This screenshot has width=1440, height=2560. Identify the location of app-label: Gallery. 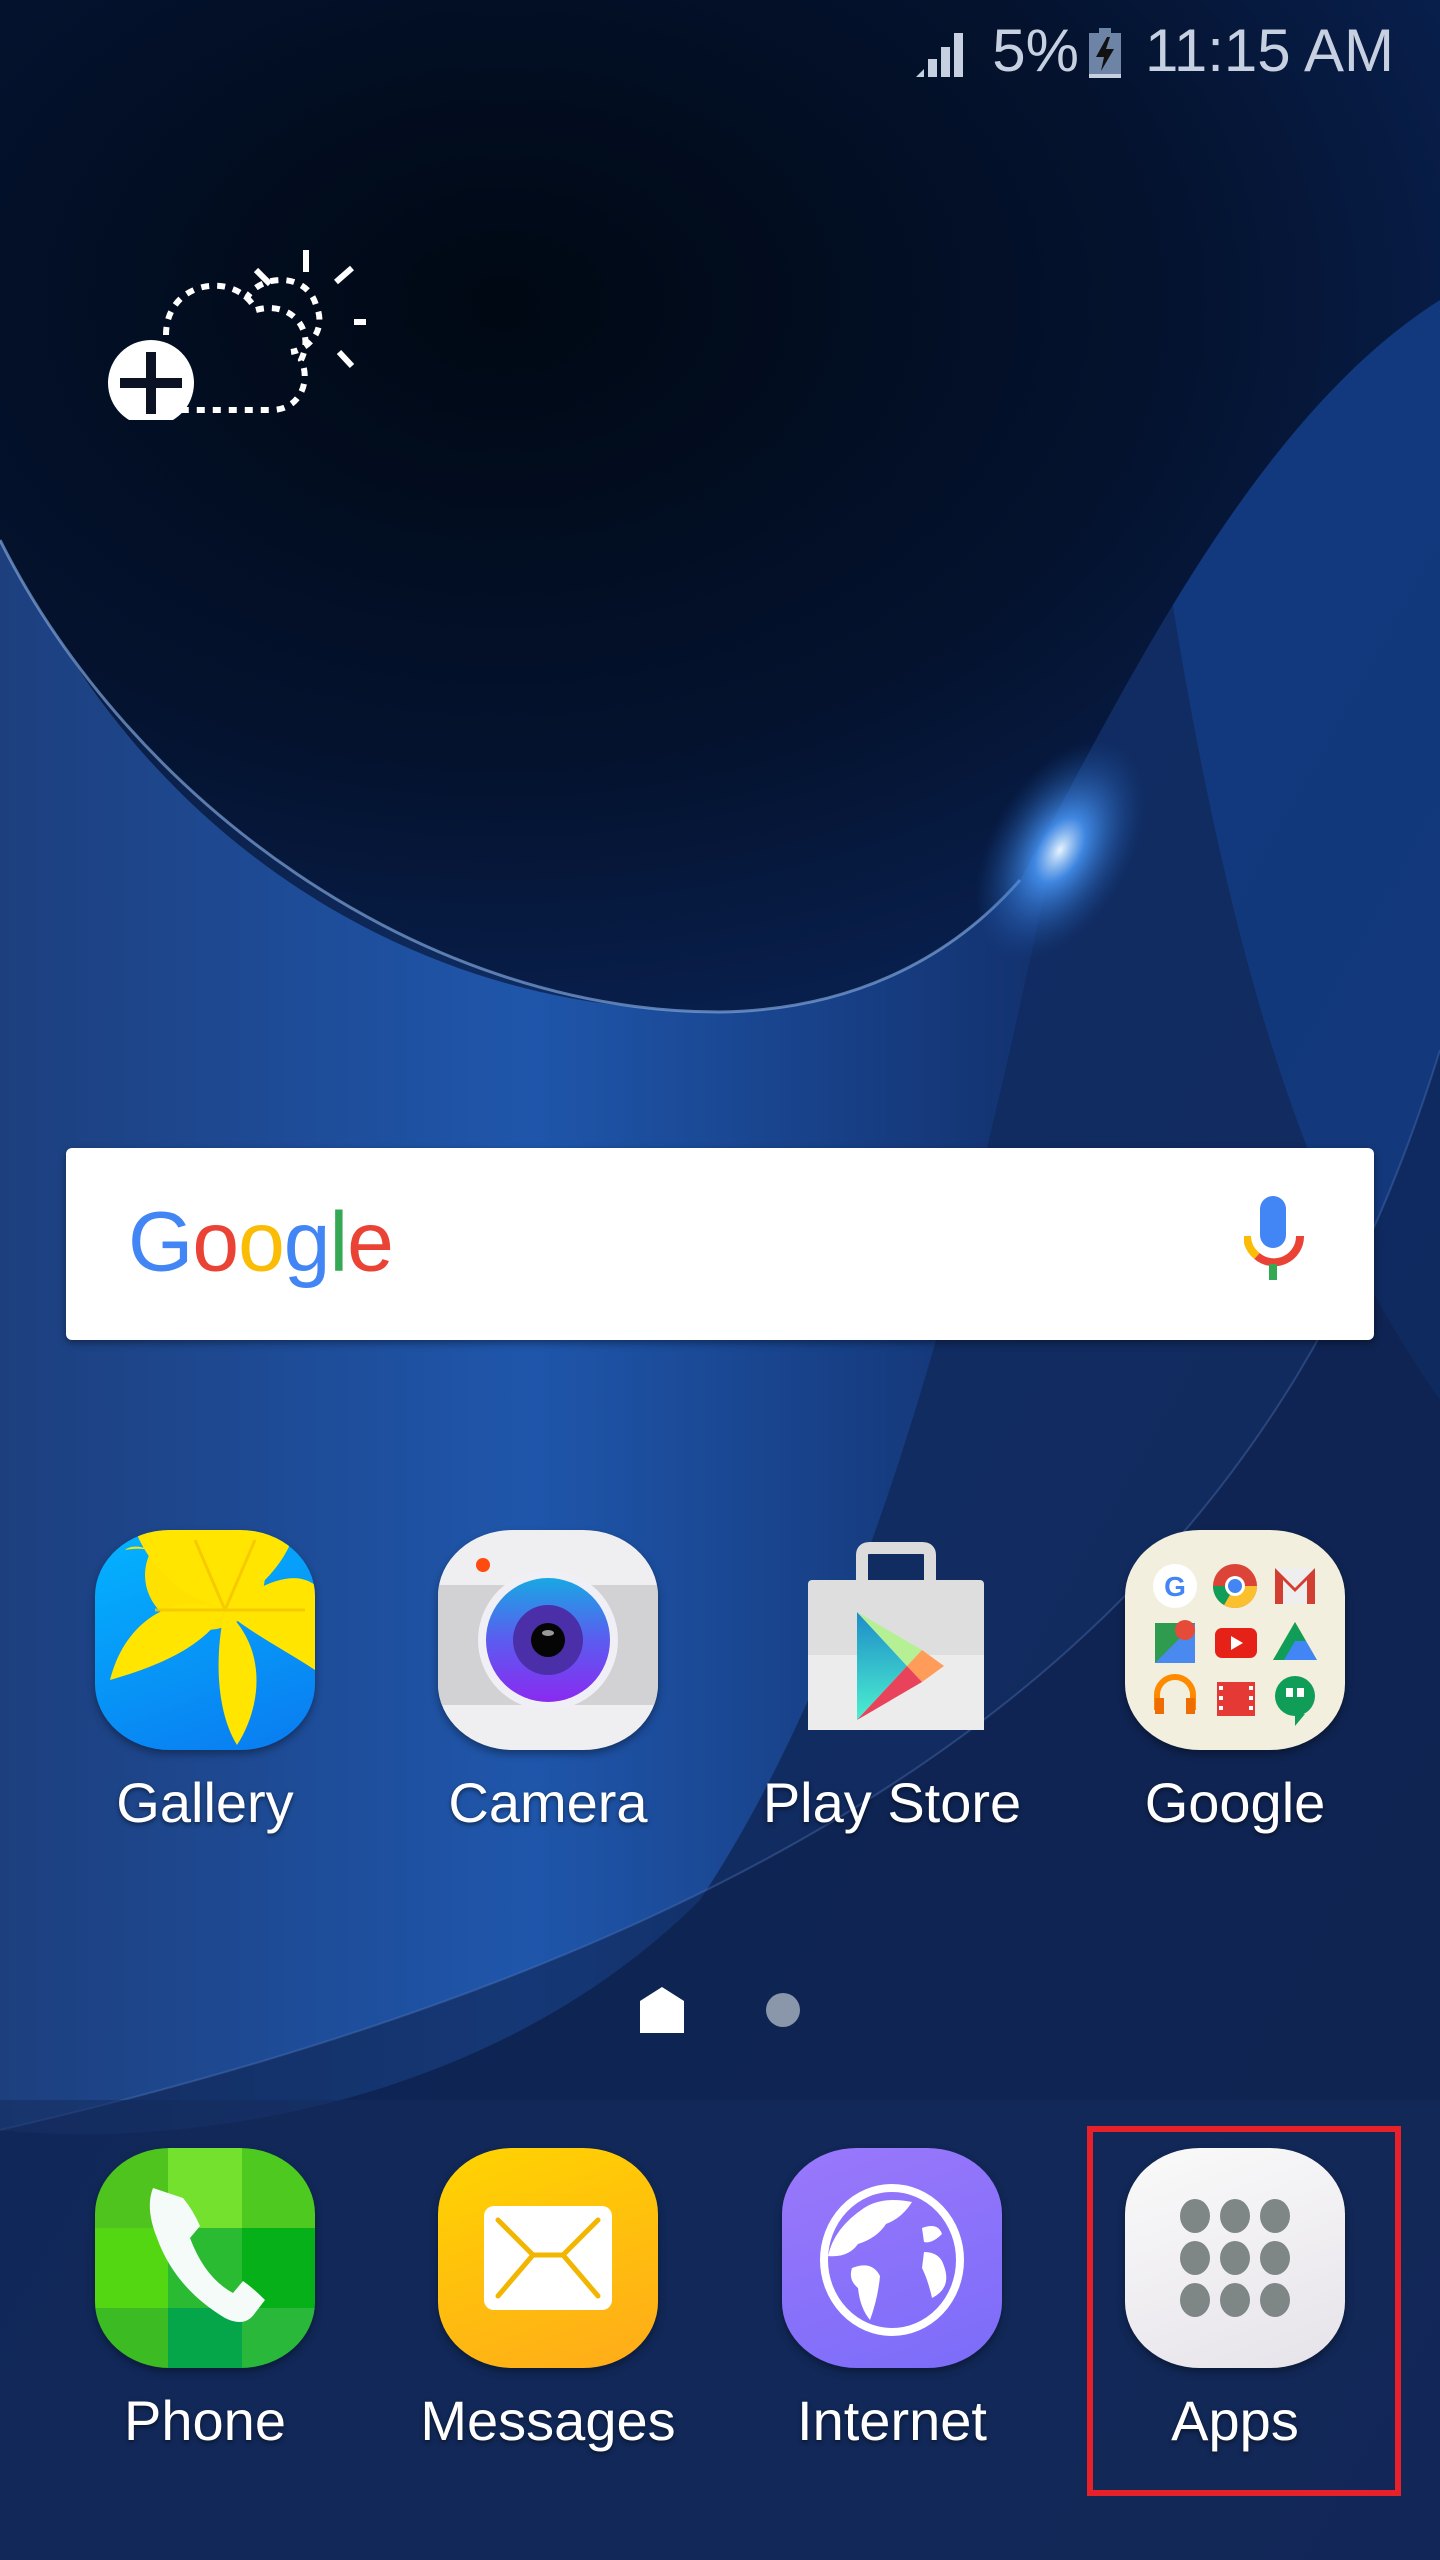
(205, 1802).